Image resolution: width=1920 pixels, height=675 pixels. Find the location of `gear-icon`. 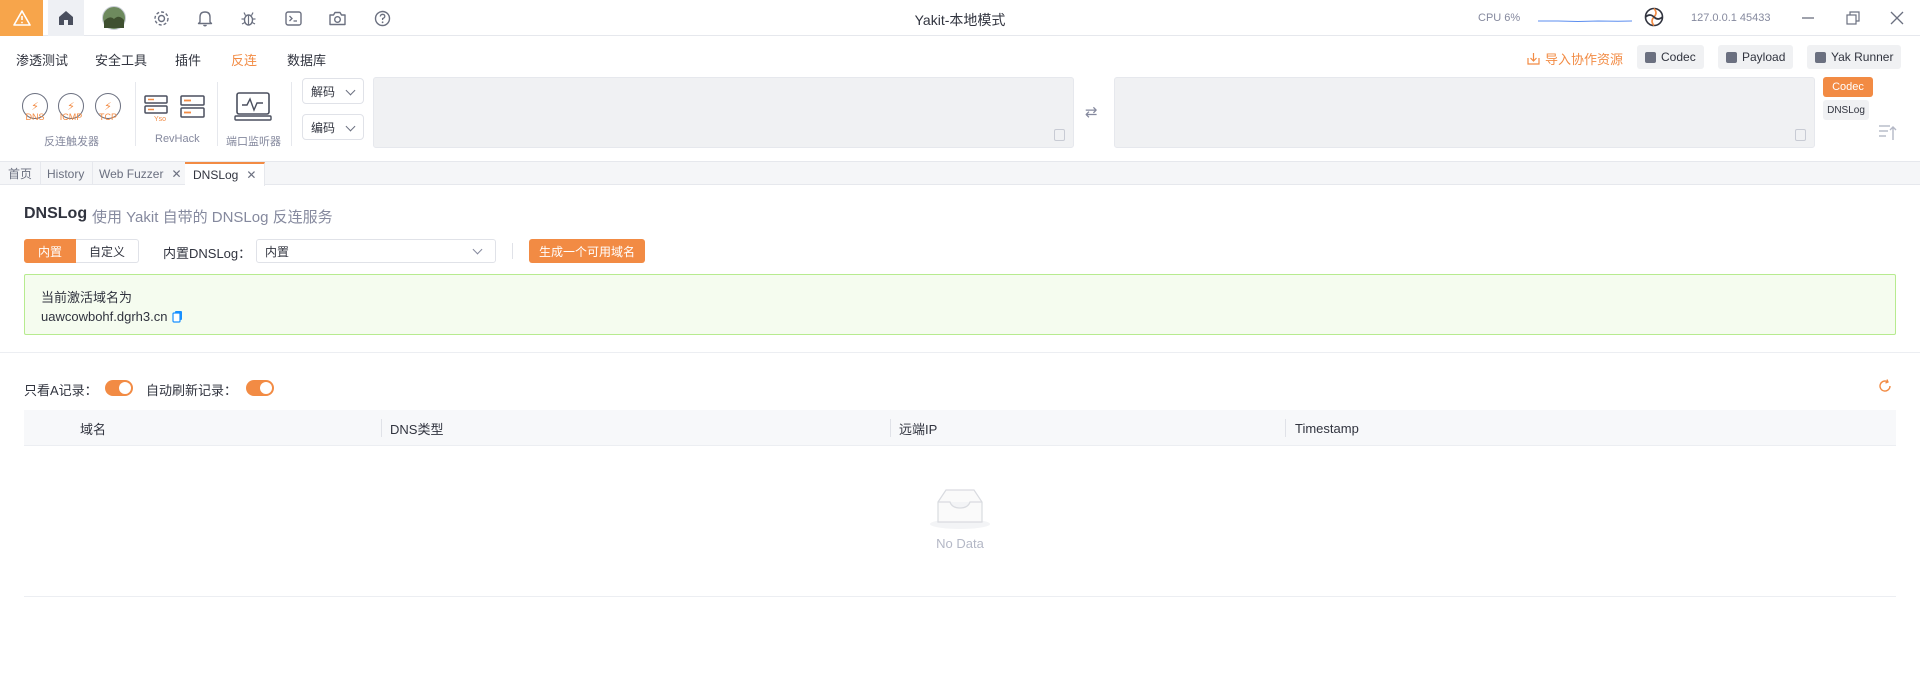

gear-icon is located at coordinates (161, 18).